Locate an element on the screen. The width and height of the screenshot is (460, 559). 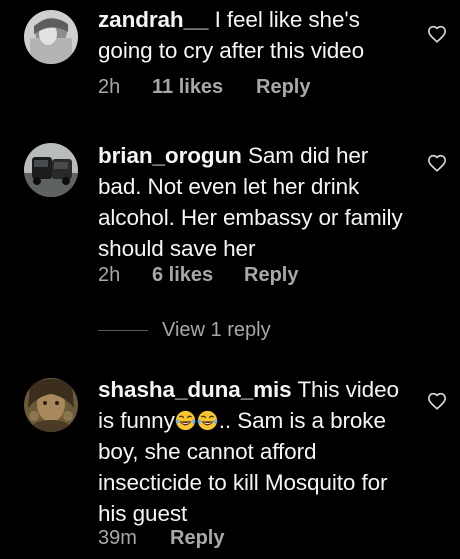
avatar is located at coordinates (51, 405).